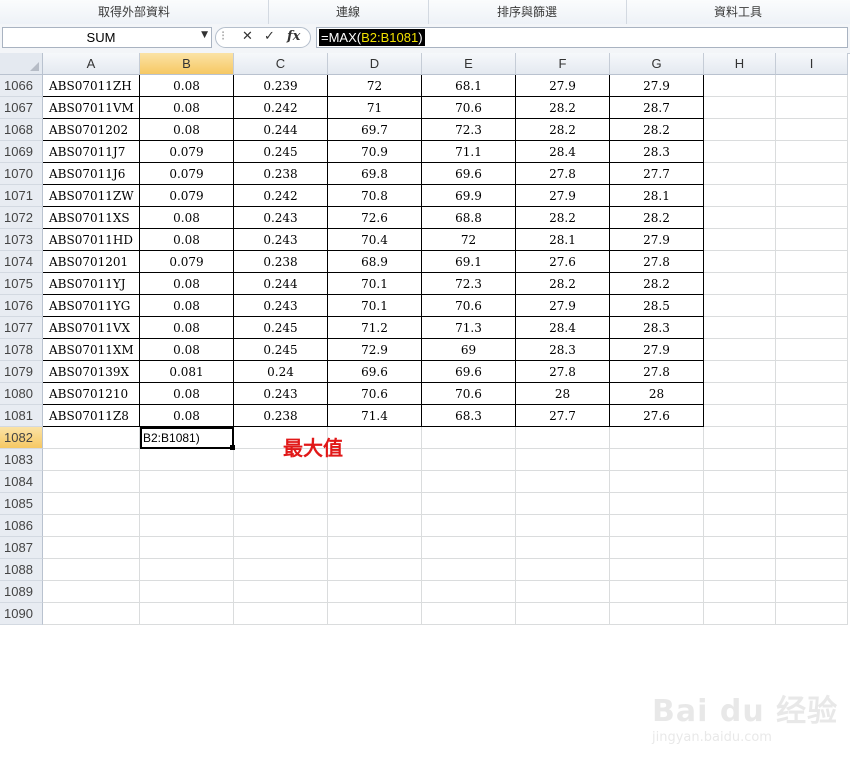 The image size is (850, 772). Describe the element at coordinates (21, 526) in the screenshot. I see `row-header: 1086` at that location.